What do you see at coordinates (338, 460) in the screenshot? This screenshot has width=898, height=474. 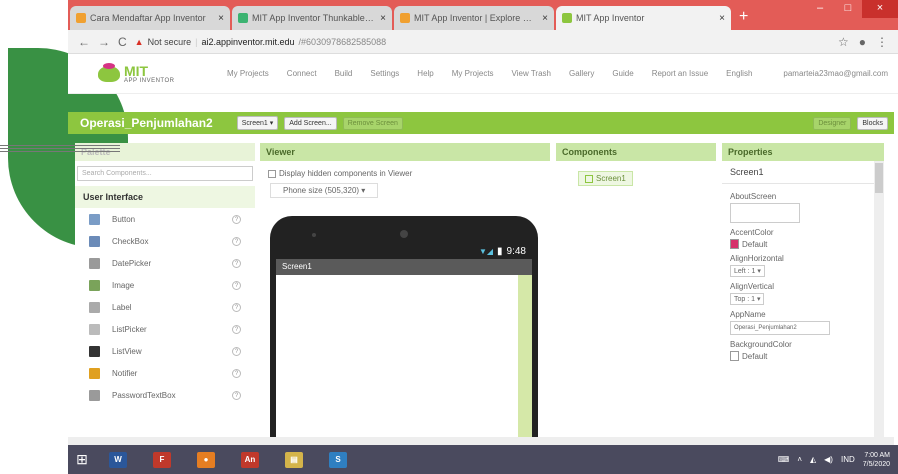 I see `taskbar-app-button: S` at bounding box center [338, 460].